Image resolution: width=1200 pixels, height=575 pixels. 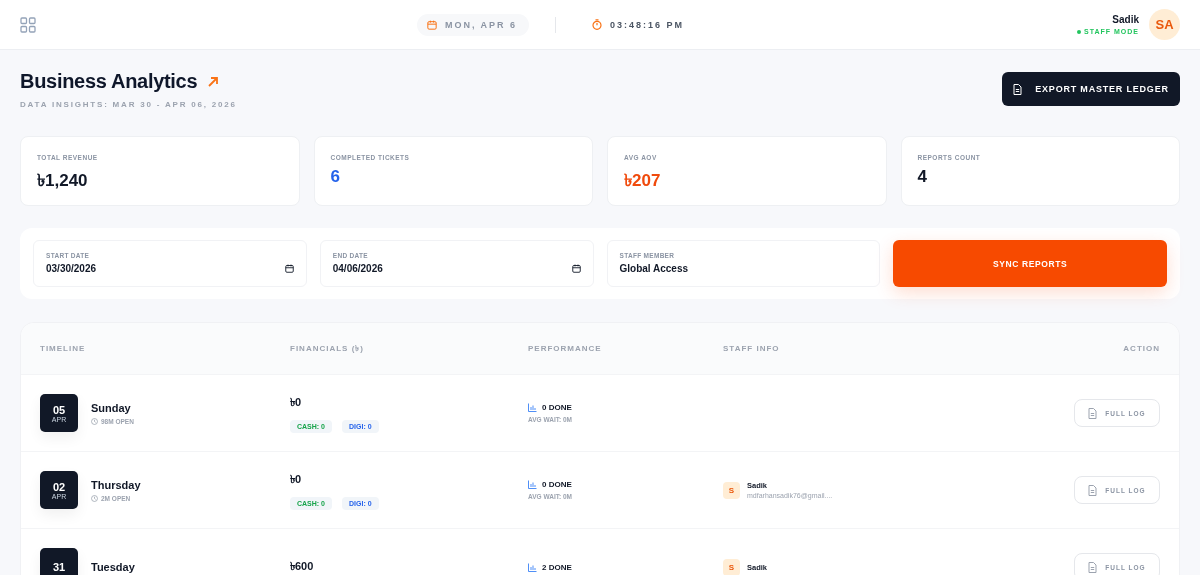 What do you see at coordinates (96, 268) in the screenshot?
I see `date-input: 03/30/2026` at bounding box center [96, 268].